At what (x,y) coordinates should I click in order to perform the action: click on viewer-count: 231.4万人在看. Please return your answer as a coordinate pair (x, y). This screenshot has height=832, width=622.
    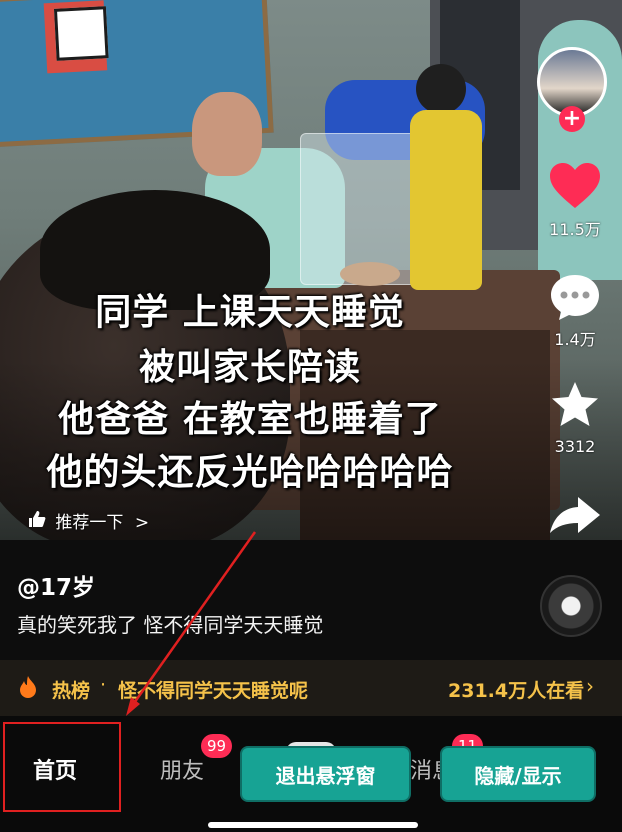
    Looking at the image, I should click on (516, 691).